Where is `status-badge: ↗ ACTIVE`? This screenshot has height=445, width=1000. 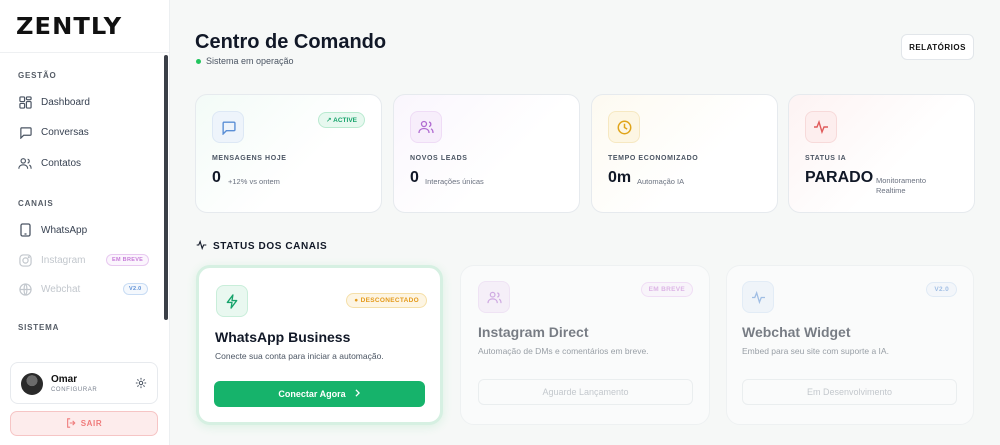 status-badge: ↗ ACTIVE is located at coordinates (341, 120).